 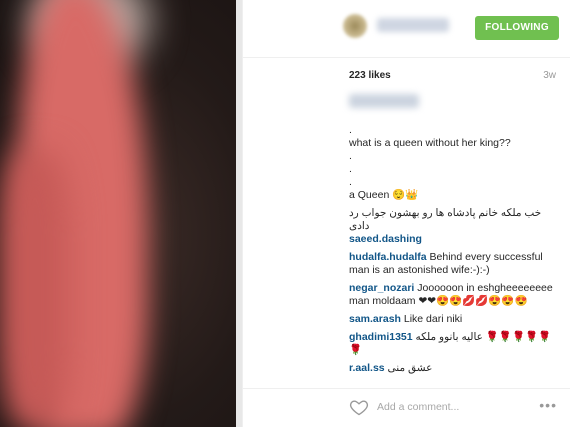 I want to click on author-username-blurred, so click(x=413, y=25).